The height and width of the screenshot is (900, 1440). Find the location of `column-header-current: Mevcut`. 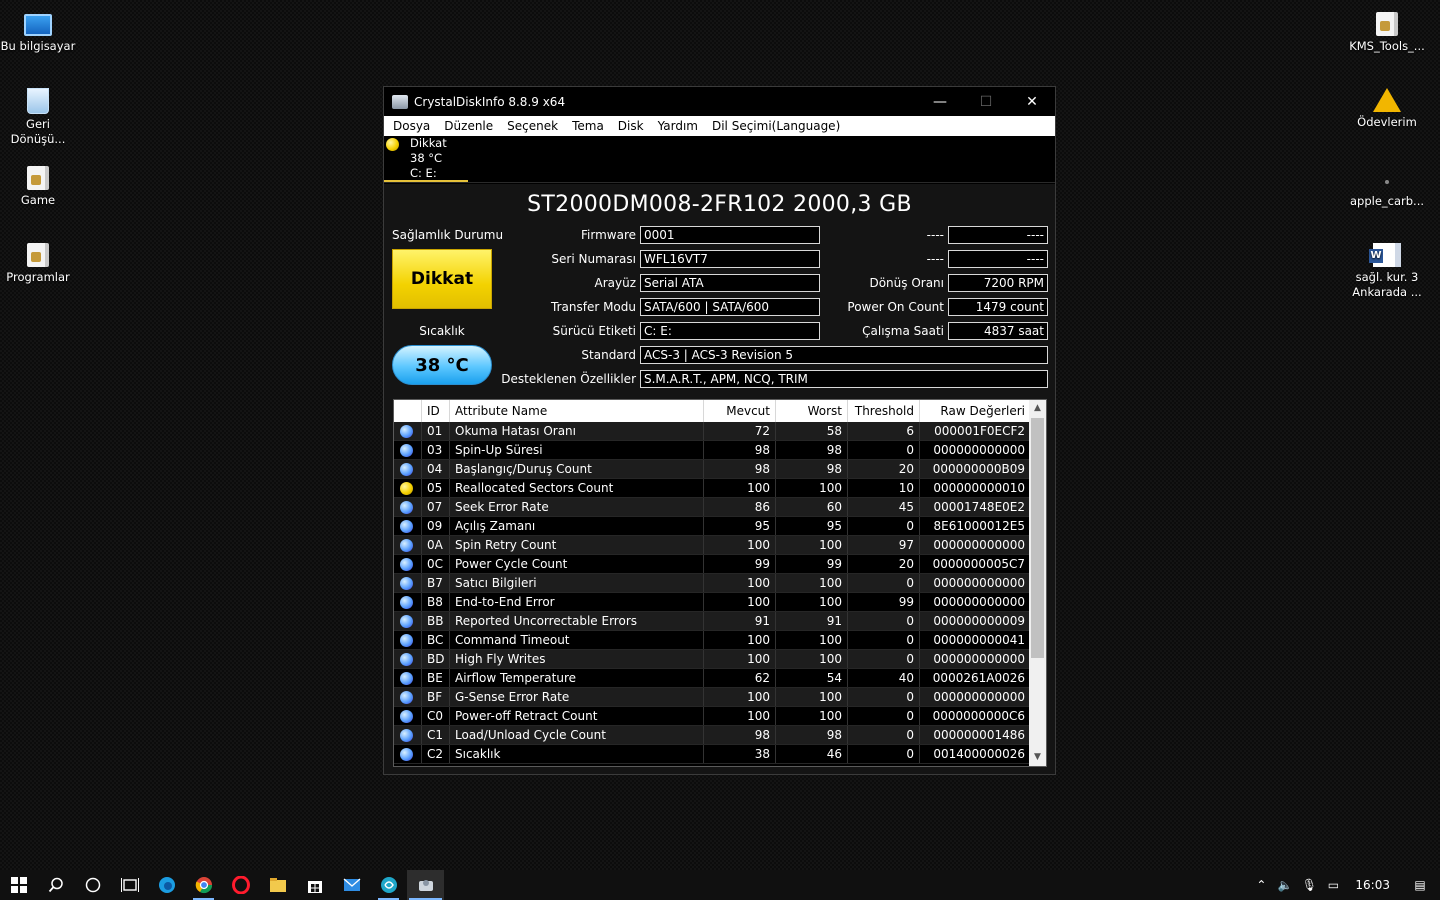

column-header-current: Mevcut is located at coordinates (740, 411).